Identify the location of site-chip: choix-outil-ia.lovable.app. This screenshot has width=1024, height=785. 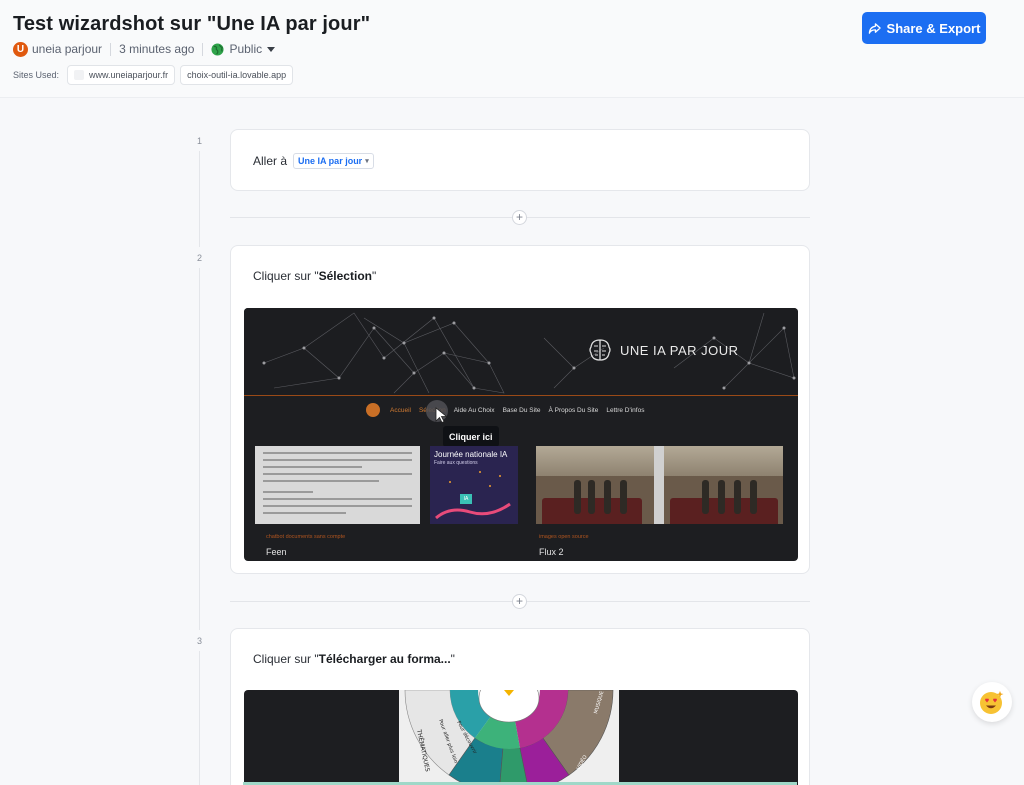
(237, 75).